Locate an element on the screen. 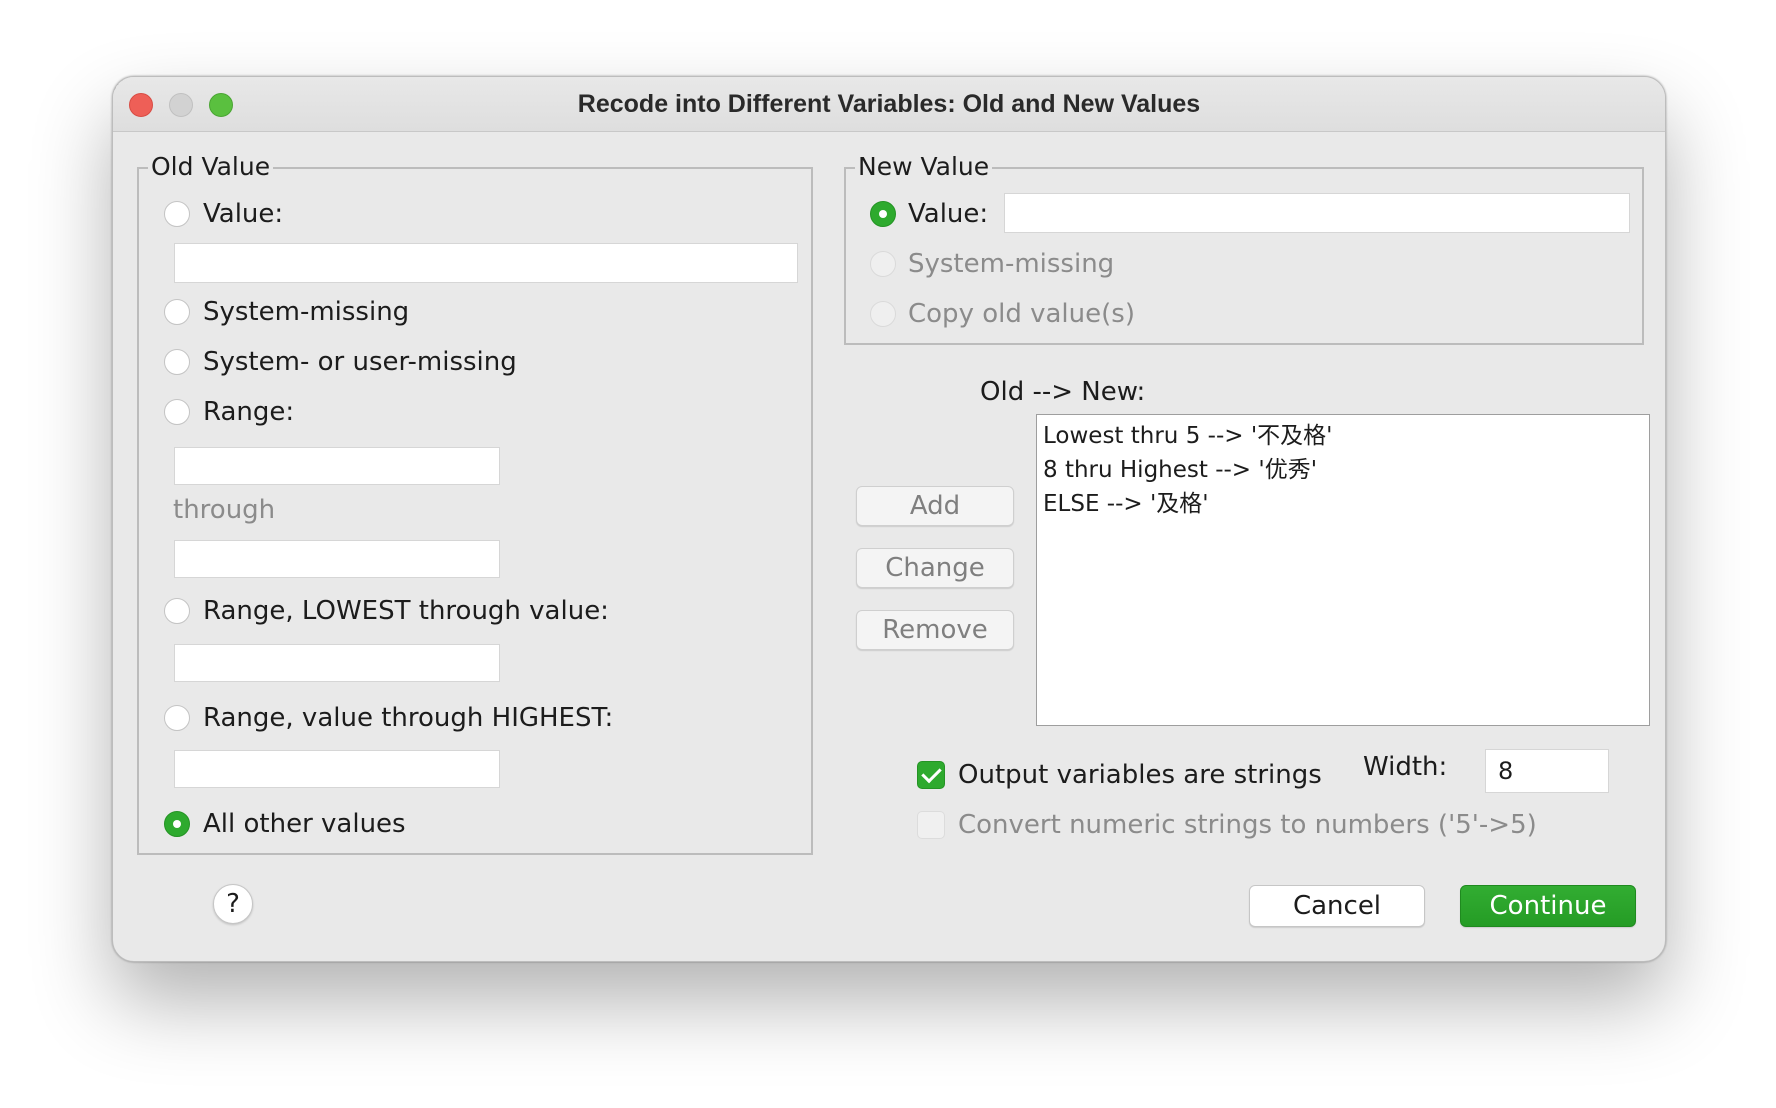  output-strings-checkbox is located at coordinates (931, 775).